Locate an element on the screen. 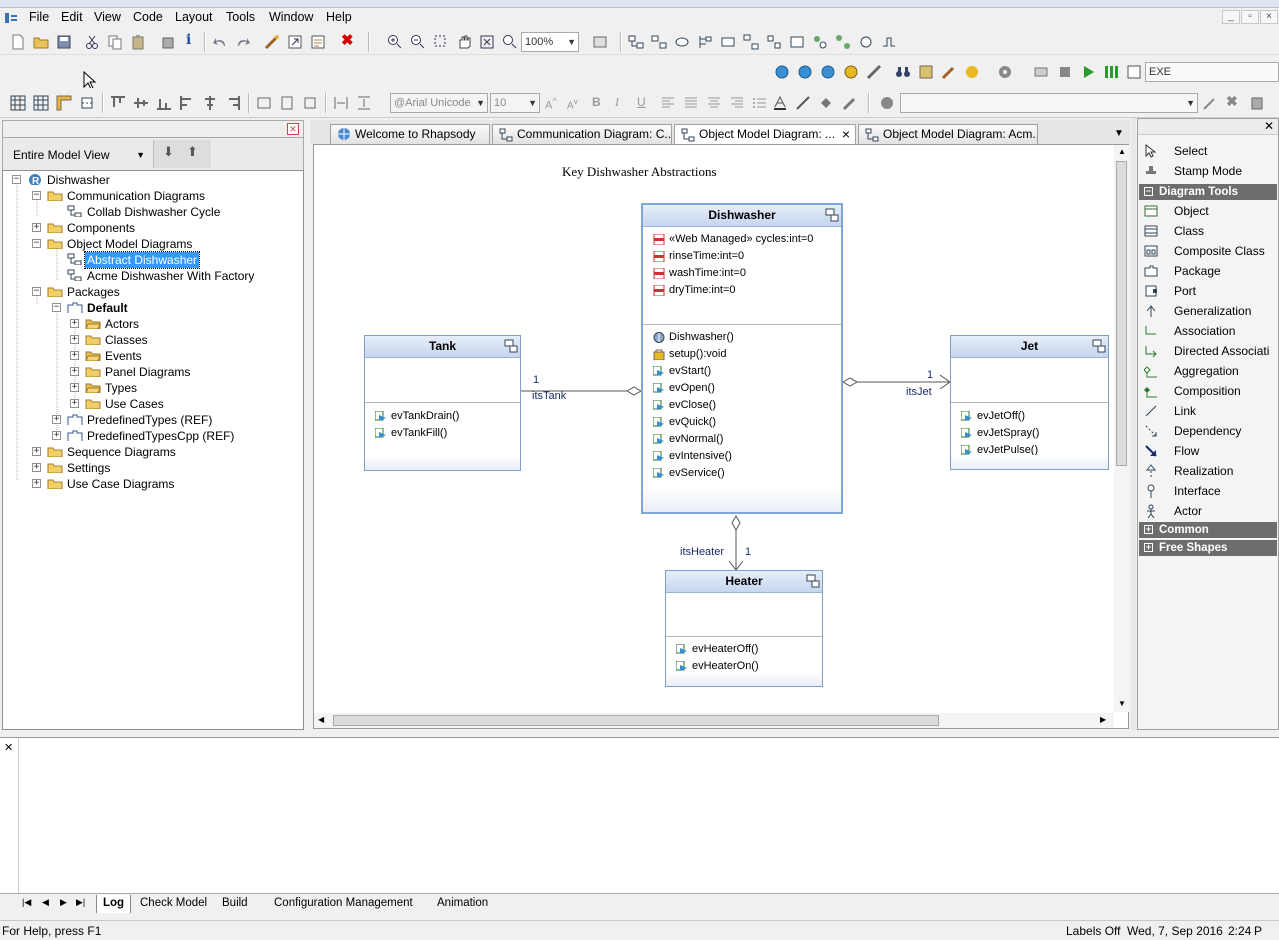 Image resolution: width=1279 pixels, height=940 pixels. horizontal-scrollbar: ◀ ▶ is located at coordinates (714, 720).